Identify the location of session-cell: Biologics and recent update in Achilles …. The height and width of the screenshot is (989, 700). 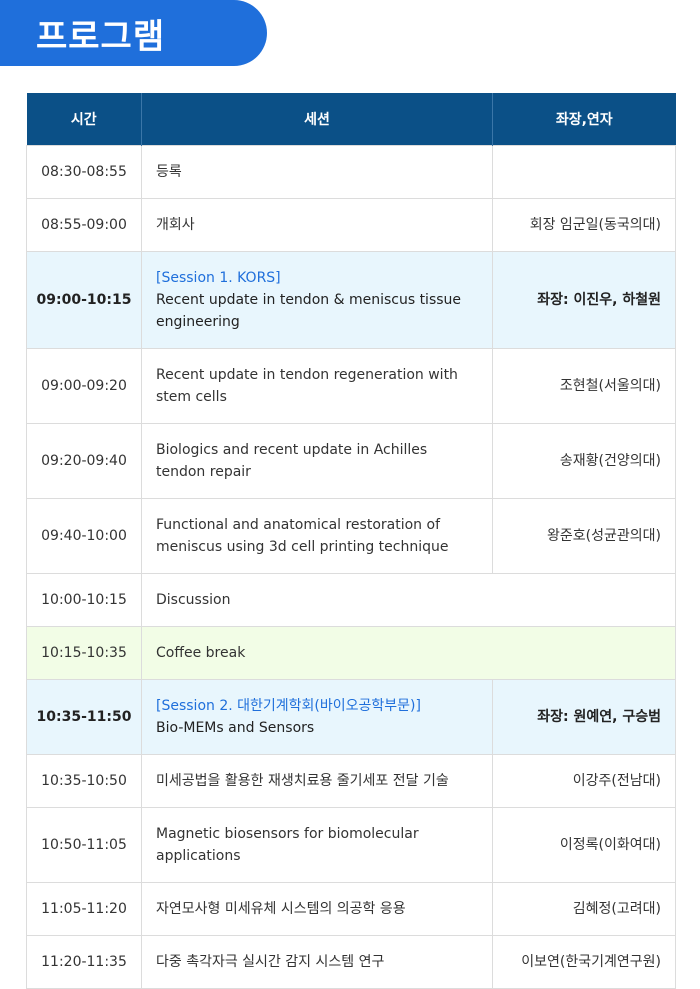
(317, 461).